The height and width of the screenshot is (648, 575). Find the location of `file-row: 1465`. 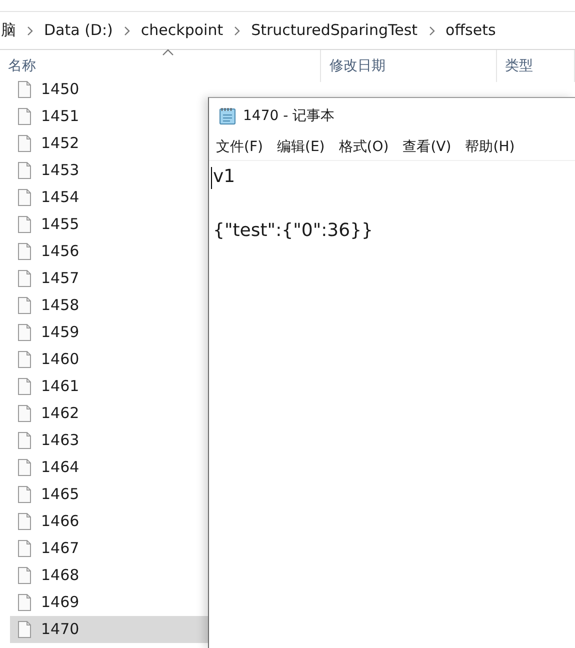

file-row: 1465 is located at coordinates (109, 494).